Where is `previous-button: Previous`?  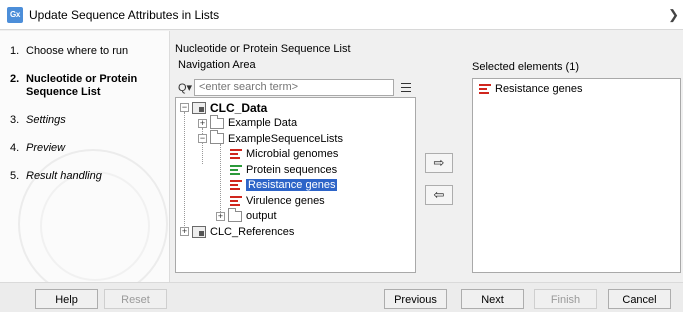 previous-button: Previous is located at coordinates (415, 299).